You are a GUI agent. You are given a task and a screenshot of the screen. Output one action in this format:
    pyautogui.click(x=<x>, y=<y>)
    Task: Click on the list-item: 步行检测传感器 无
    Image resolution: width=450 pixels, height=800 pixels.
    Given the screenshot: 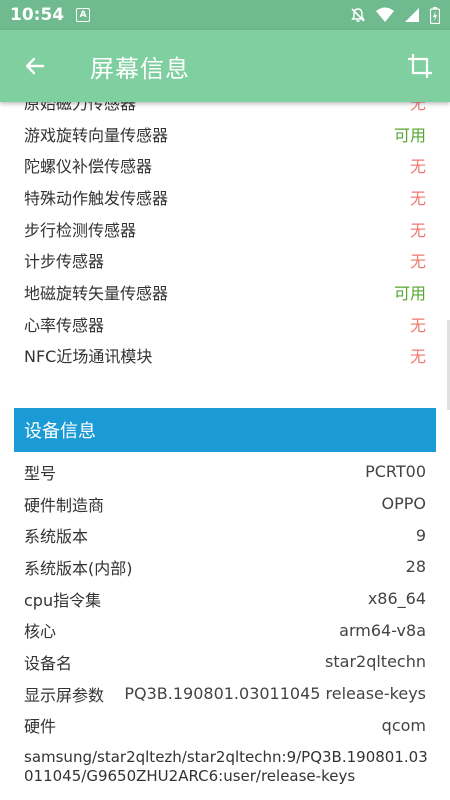 What is the action you would take?
    pyautogui.click(x=225, y=229)
    